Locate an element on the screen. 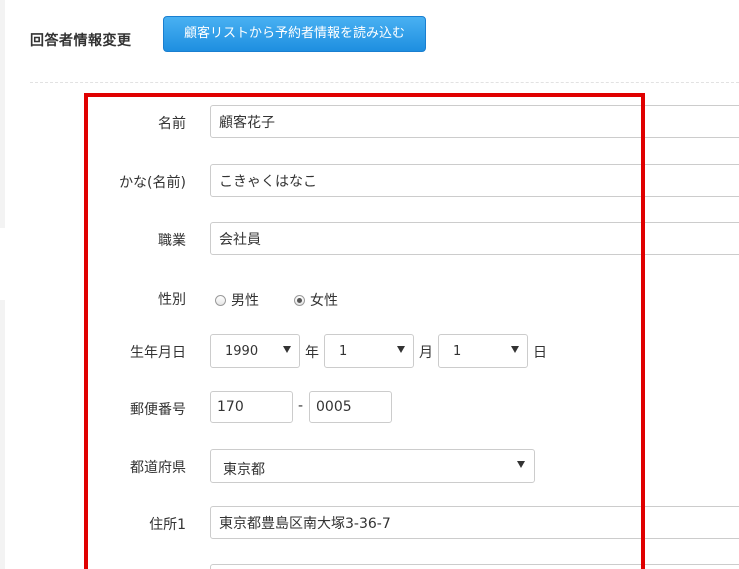 The width and height of the screenshot is (739, 569). year-unit: 年 is located at coordinates (312, 353).